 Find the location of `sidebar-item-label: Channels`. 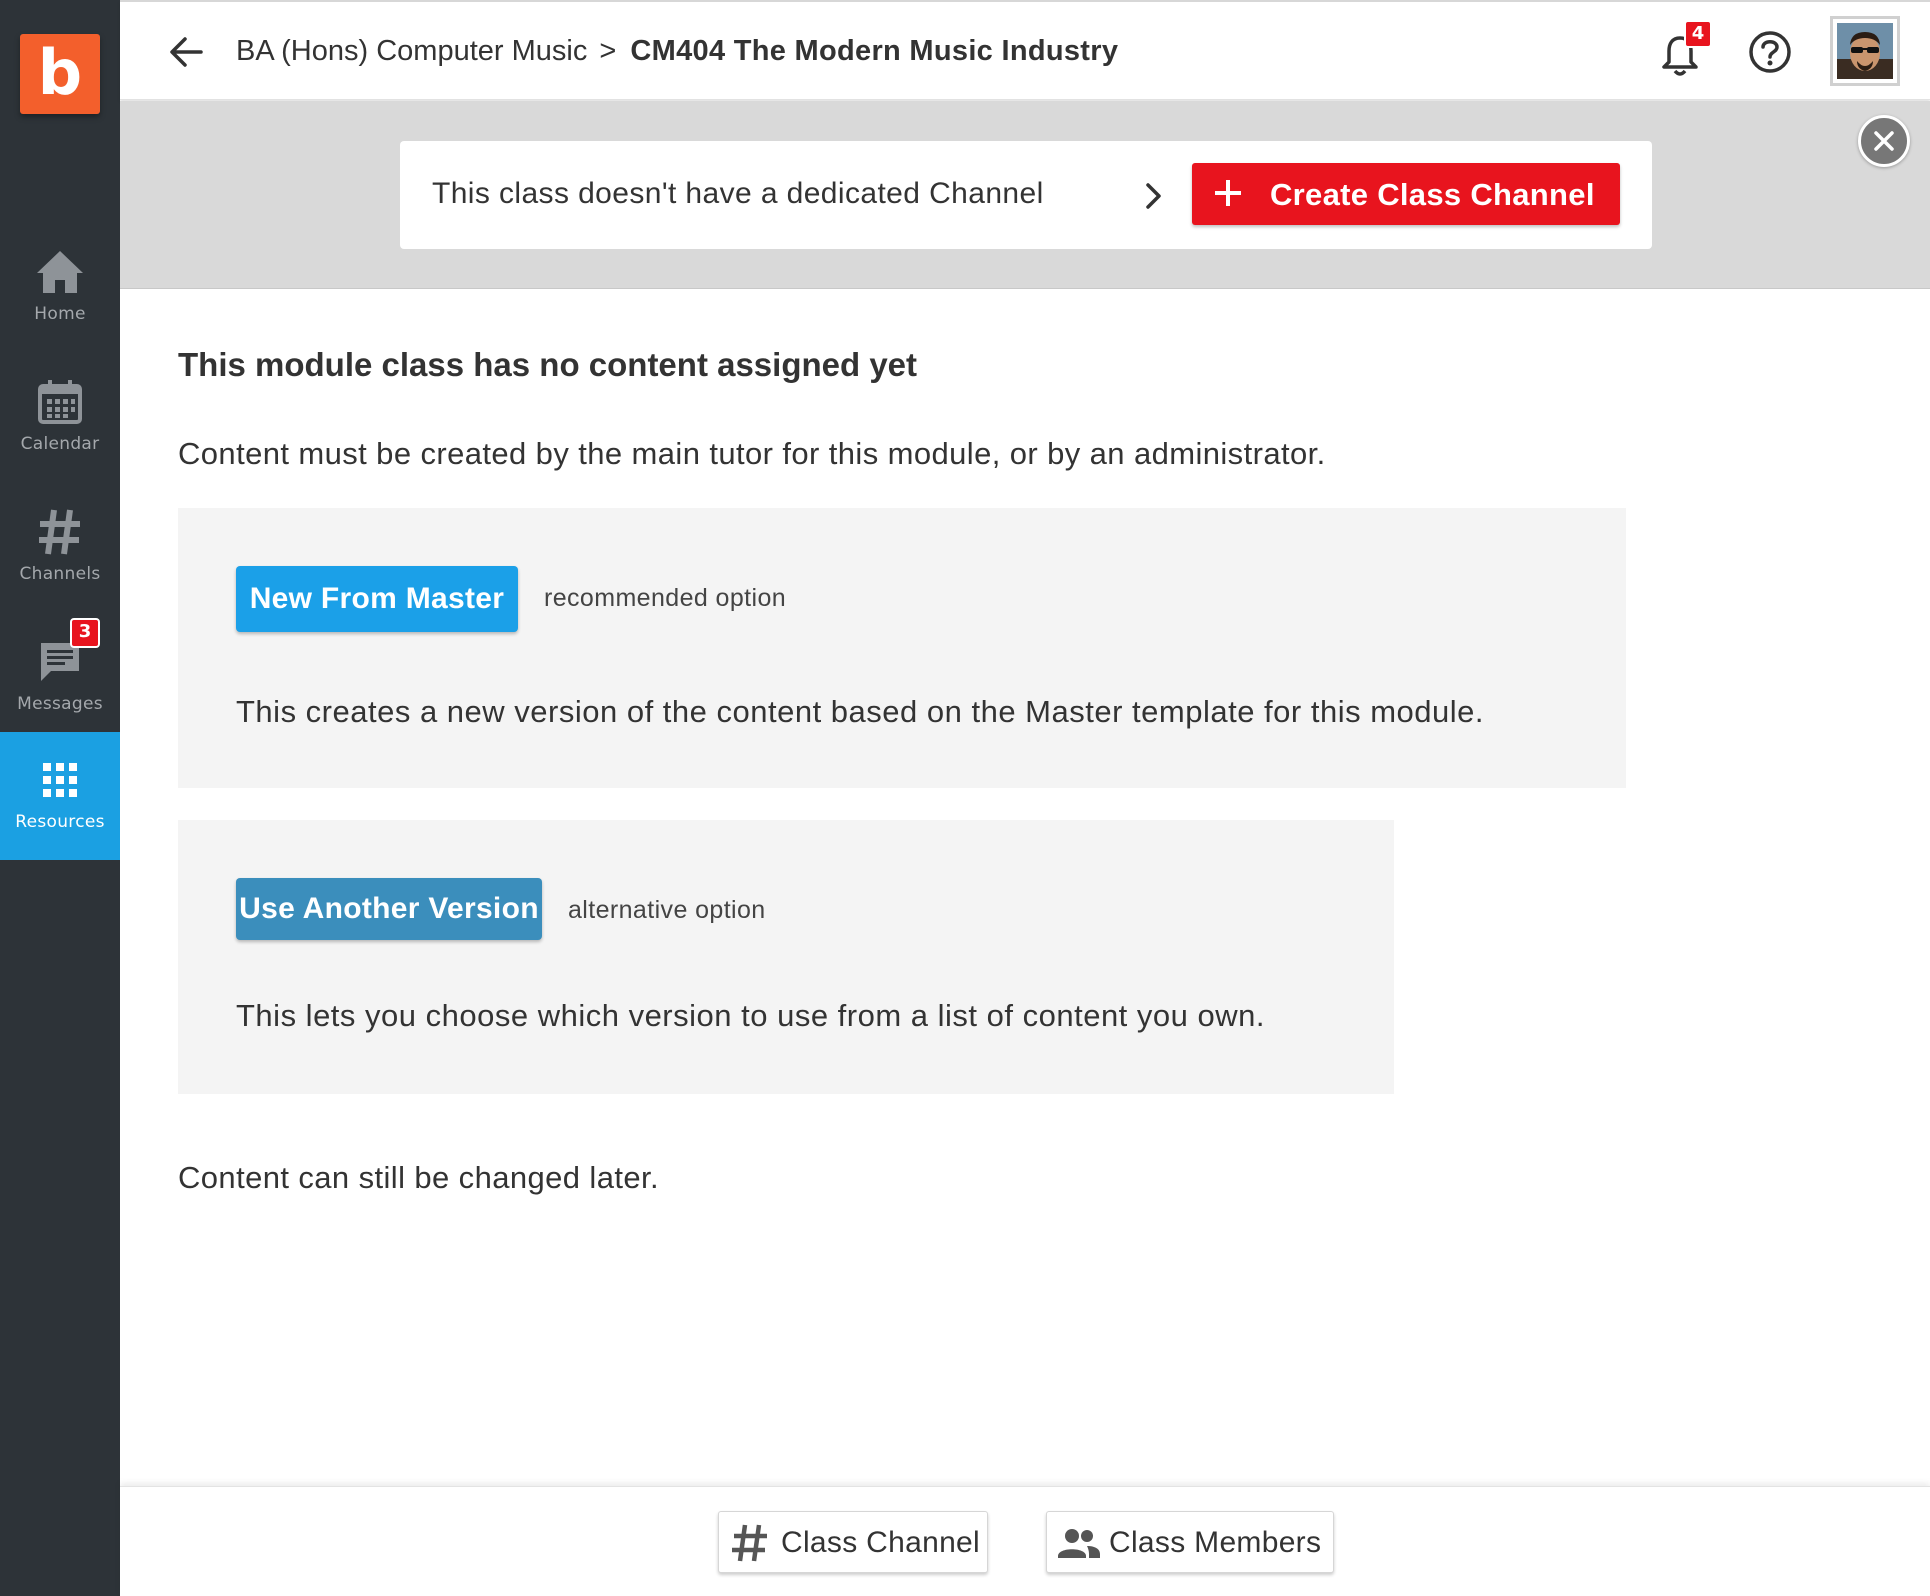

sidebar-item-label: Channels is located at coordinates (60, 574).